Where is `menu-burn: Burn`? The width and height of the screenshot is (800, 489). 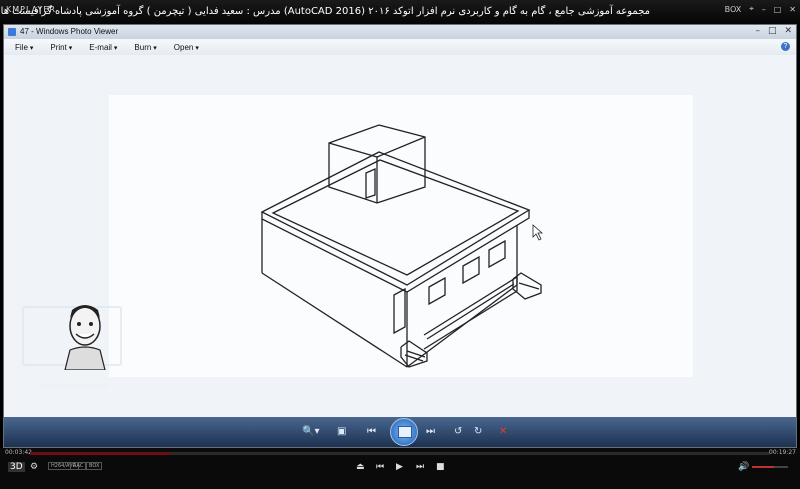
menu-burn: Burn is located at coordinates (145, 47).